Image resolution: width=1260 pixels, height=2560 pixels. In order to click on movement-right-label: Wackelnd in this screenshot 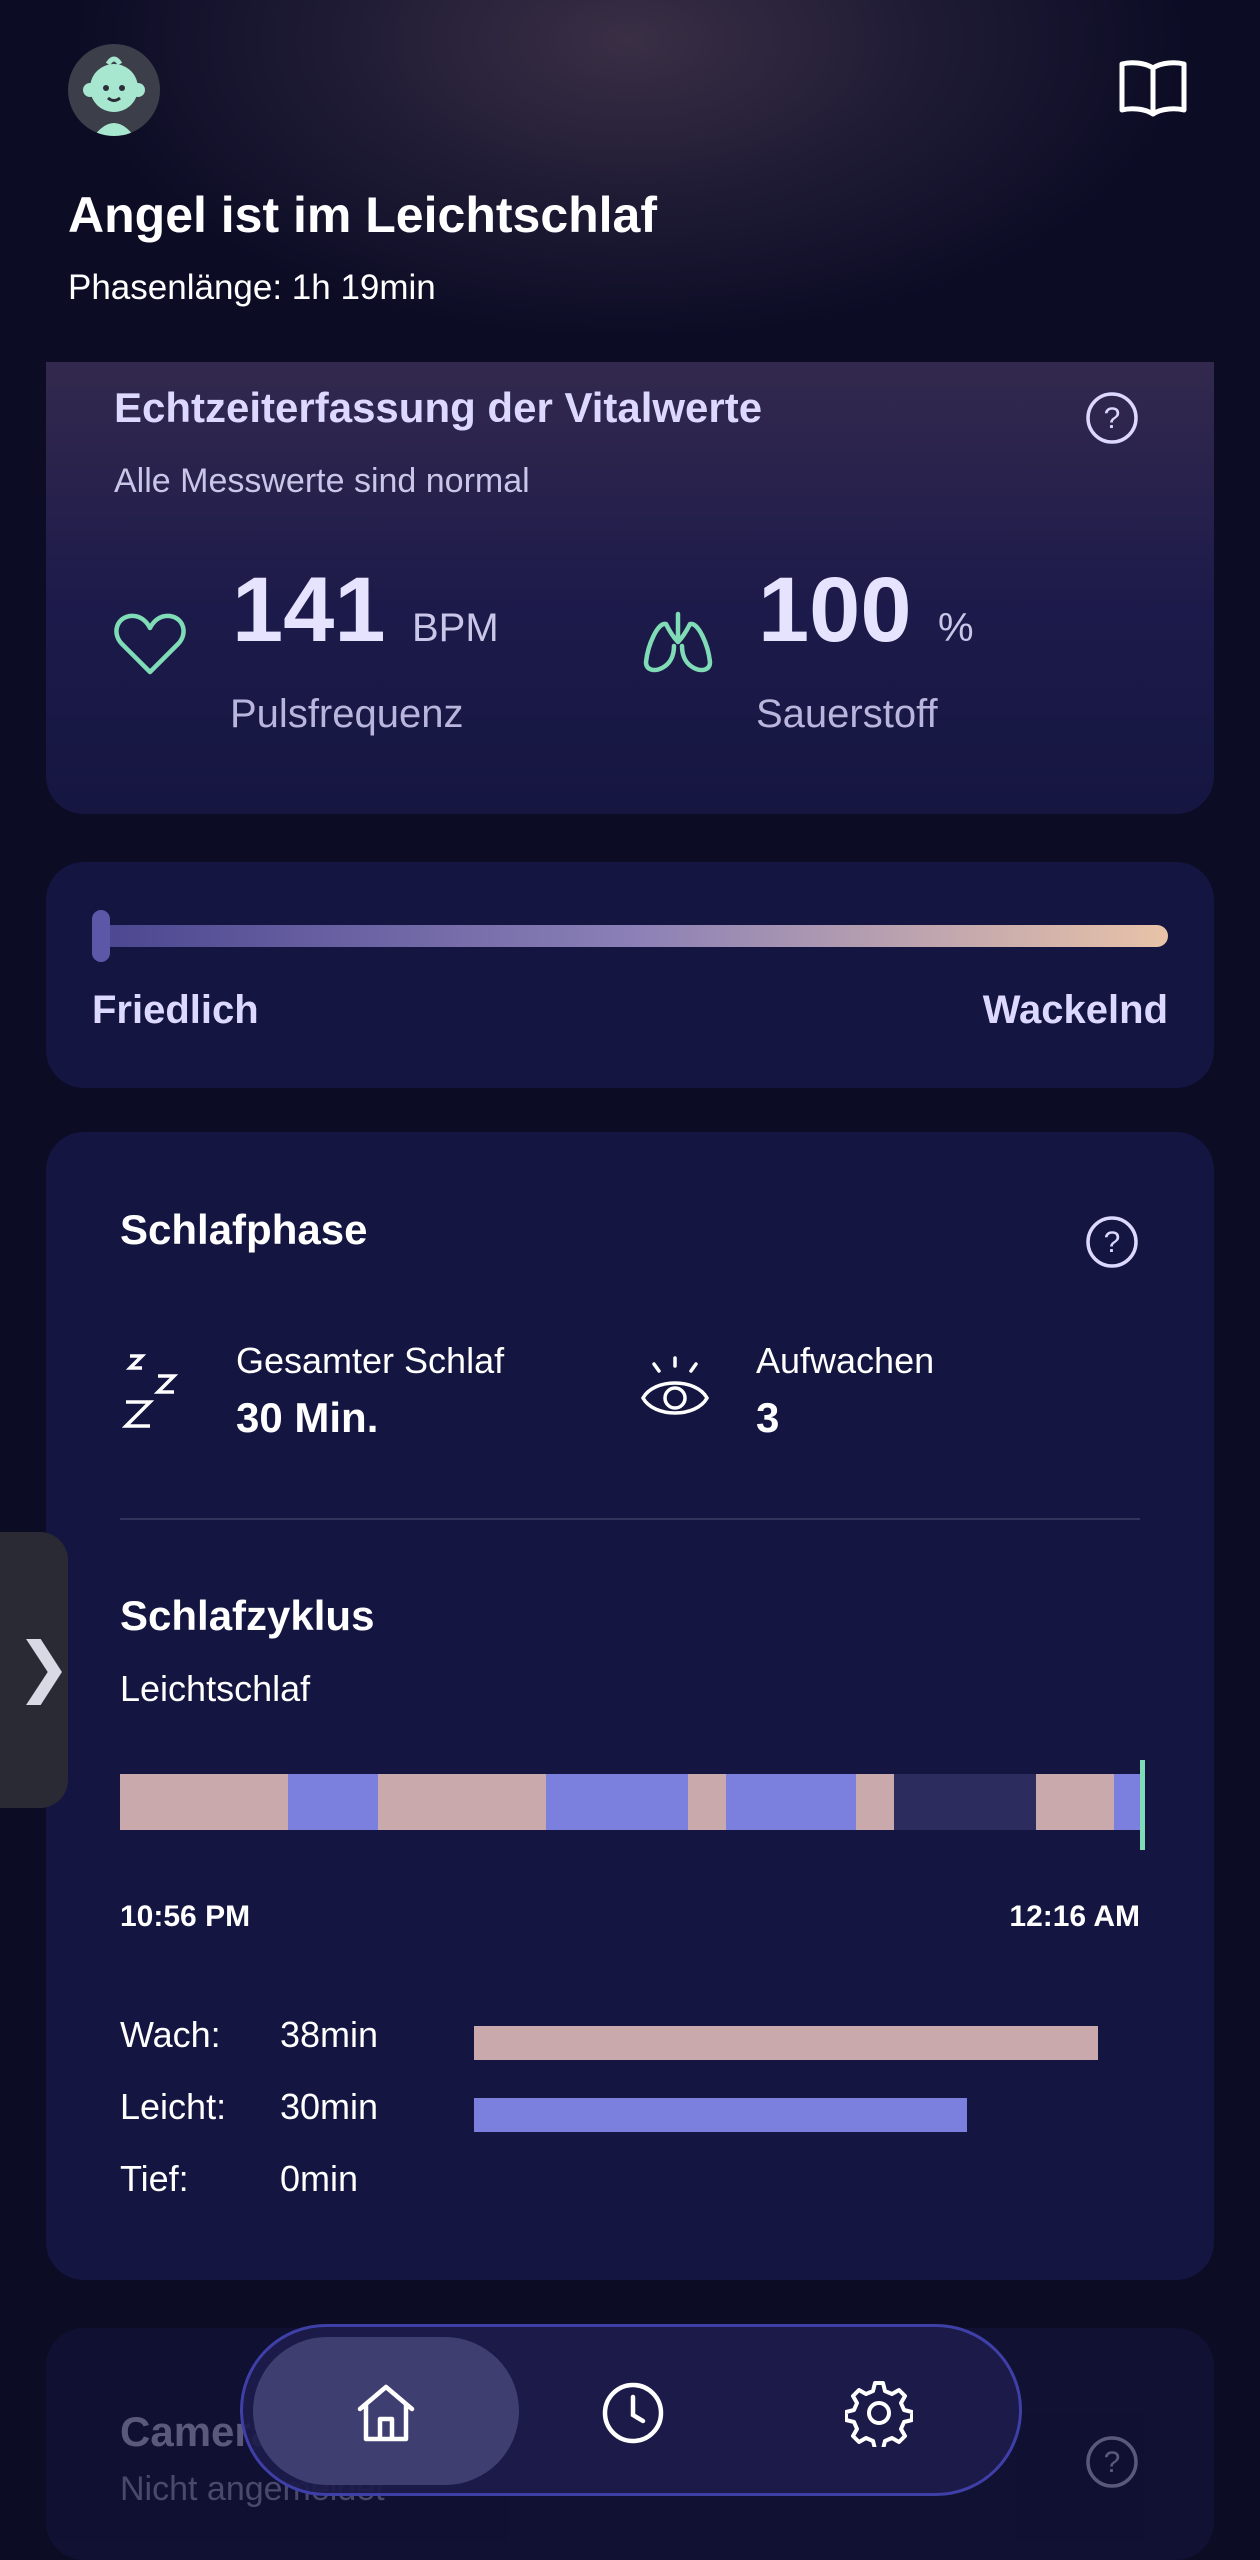, I will do `click(1075, 1010)`.